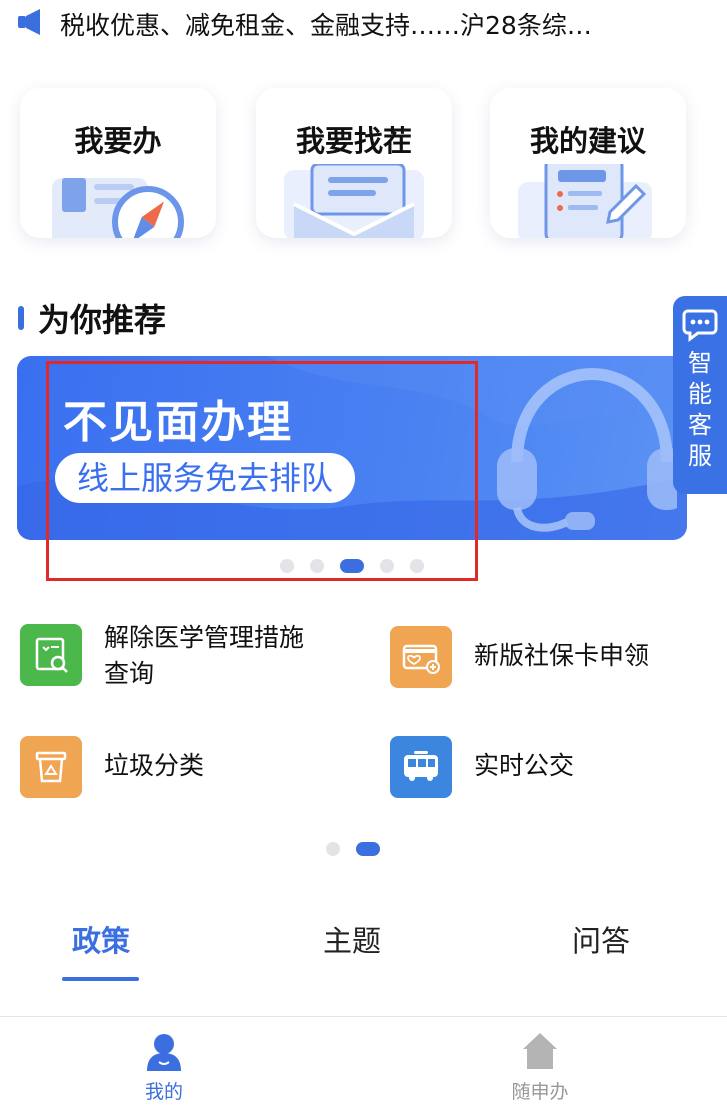 The width and height of the screenshot is (727, 1112). I want to click on nav-label: 我的, so click(163, 1092).